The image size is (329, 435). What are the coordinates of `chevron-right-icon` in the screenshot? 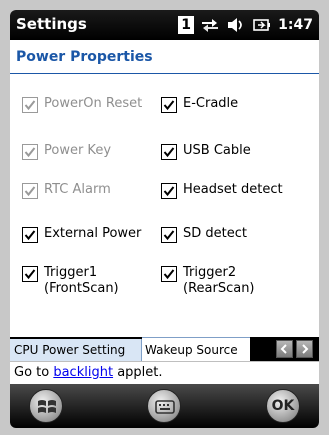 It's located at (305, 349).